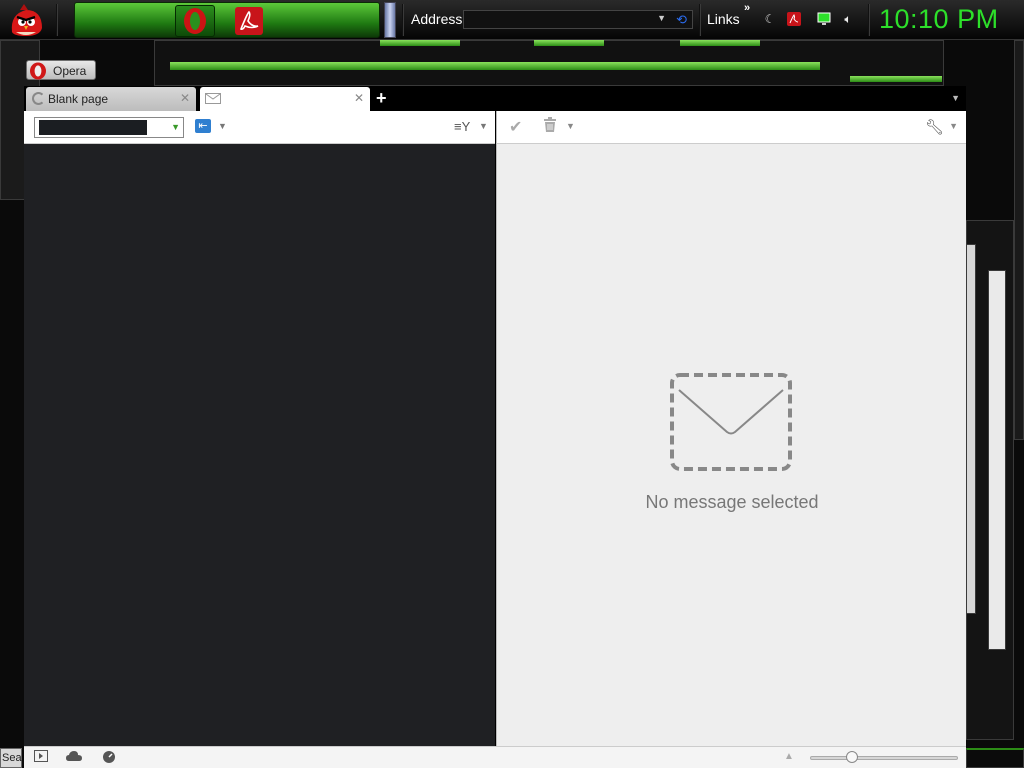 The width and height of the screenshot is (1024, 768). Describe the element at coordinates (390, 20) in the screenshot. I see `taskbar-resize-grip` at that location.